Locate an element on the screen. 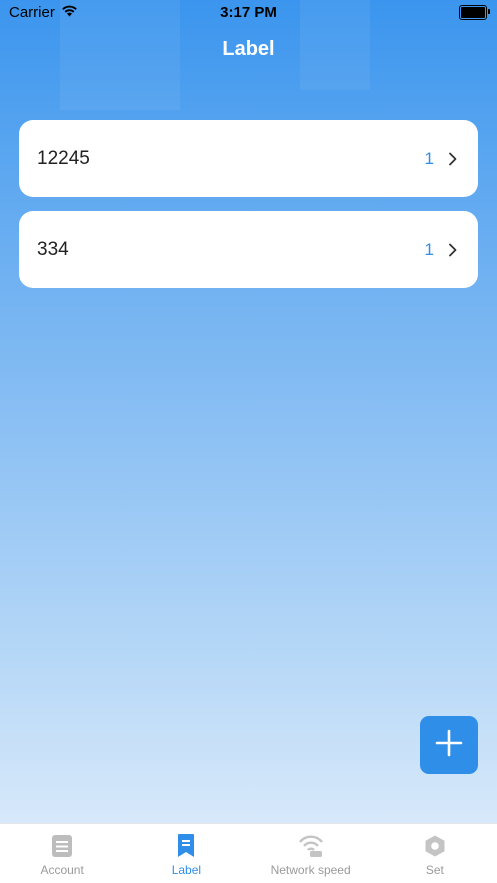 This screenshot has height=883, width=497. page-title: Label is located at coordinates (248, 49).